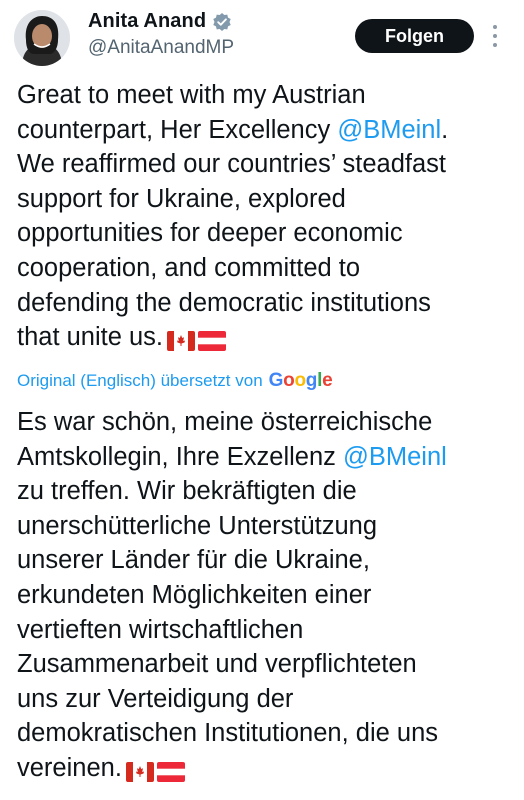  Describe the element at coordinates (267, 337) in the screenshot. I see `tweet-line: that unite us.` at that location.